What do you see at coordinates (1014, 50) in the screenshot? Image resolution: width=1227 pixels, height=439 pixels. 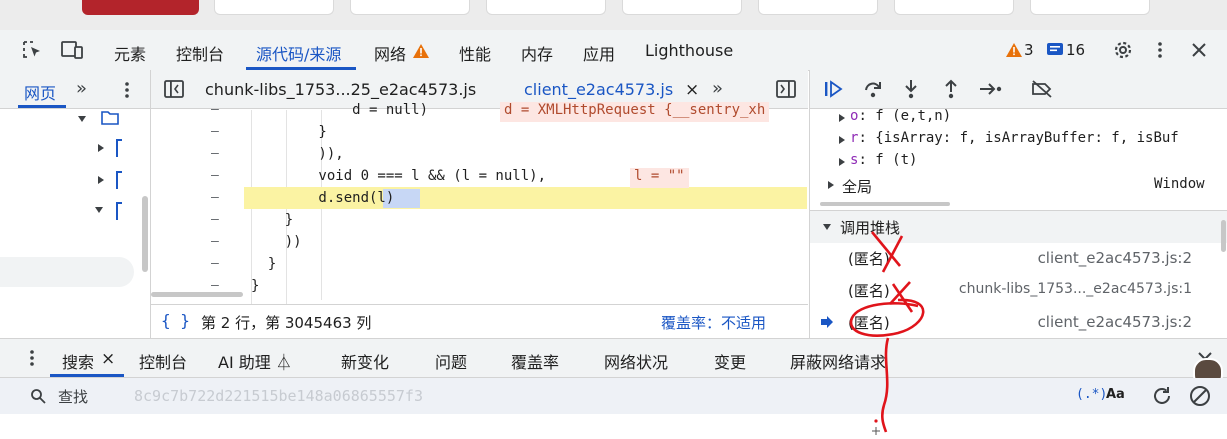 I see `warning-icon` at bounding box center [1014, 50].